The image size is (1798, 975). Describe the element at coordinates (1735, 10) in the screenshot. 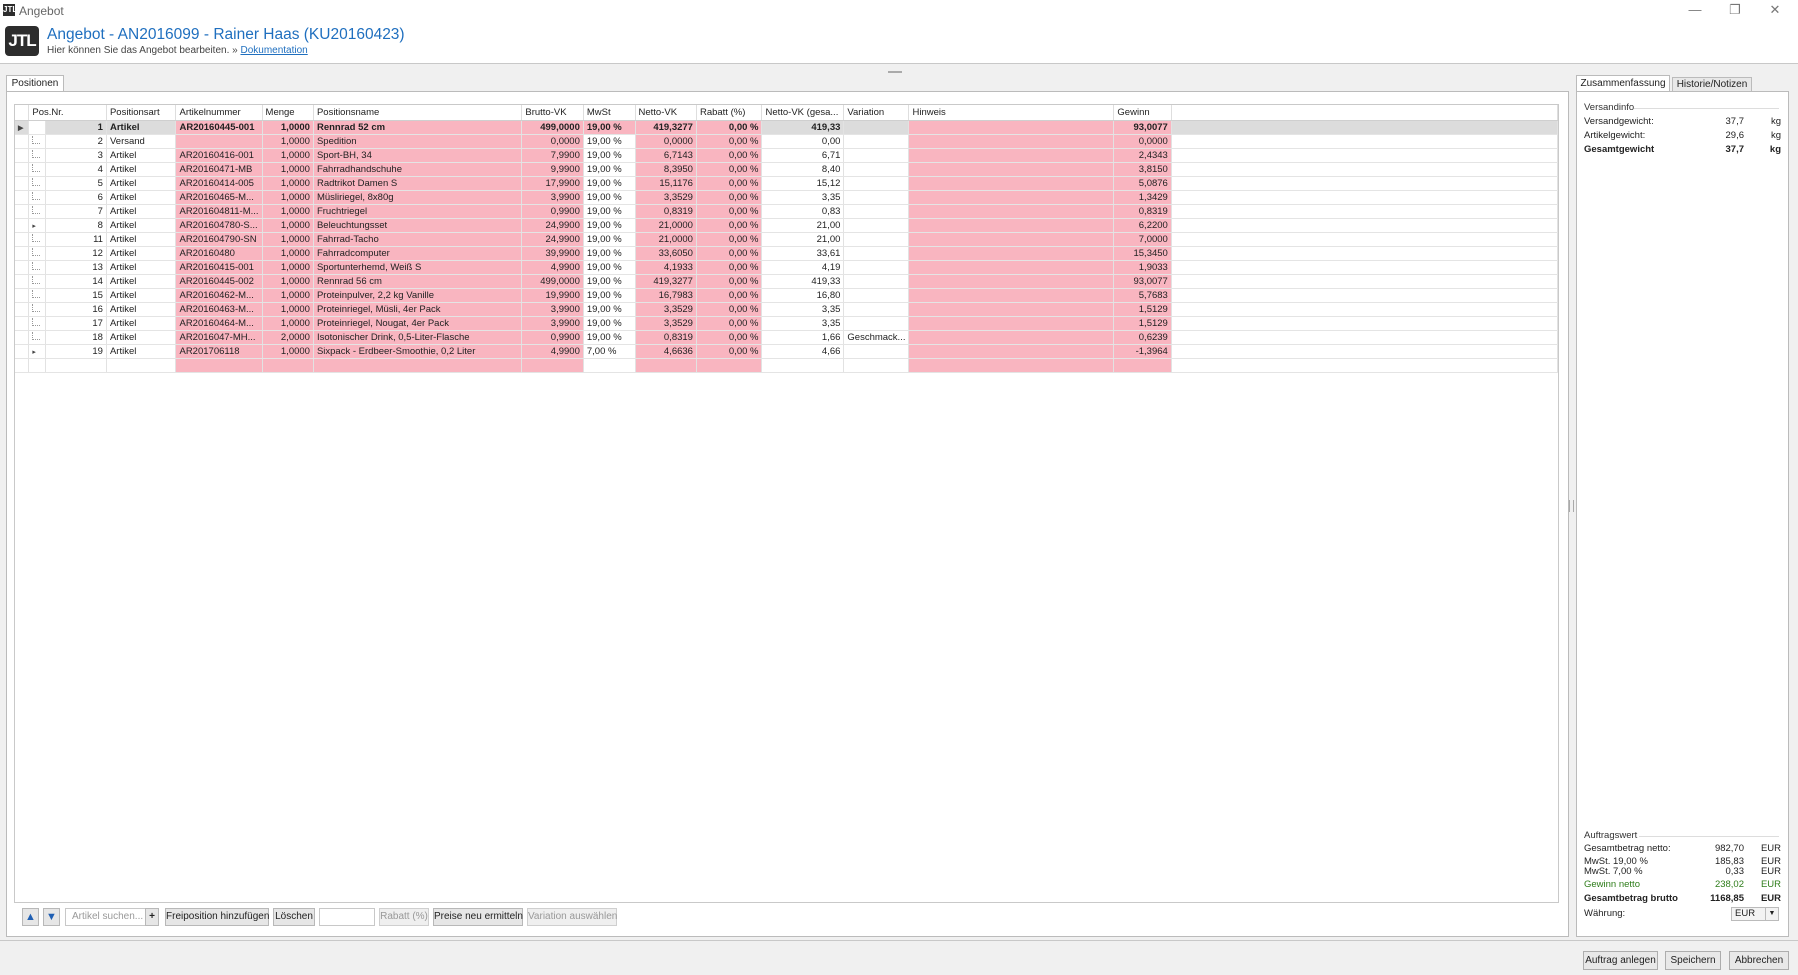

I see `restore-icon: ❐` at that location.